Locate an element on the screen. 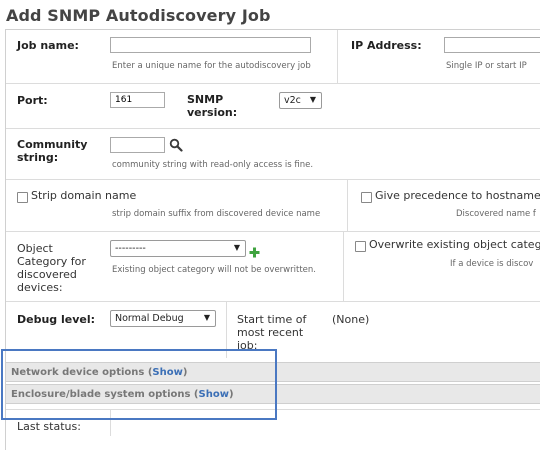 Image resolution: width=540 pixels, height=450 pixels. strip-domain-checkbox is located at coordinates (22, 197).